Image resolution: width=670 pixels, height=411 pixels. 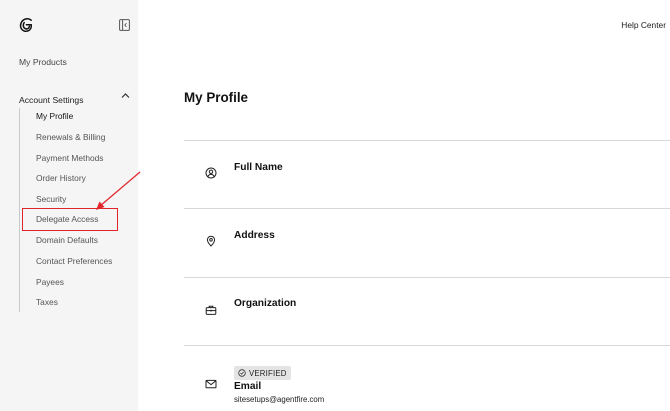 What do you see at coordinates (26, 25) in the screenshot?
I see `brand-logo-icon` at bounding box center [26, 25].